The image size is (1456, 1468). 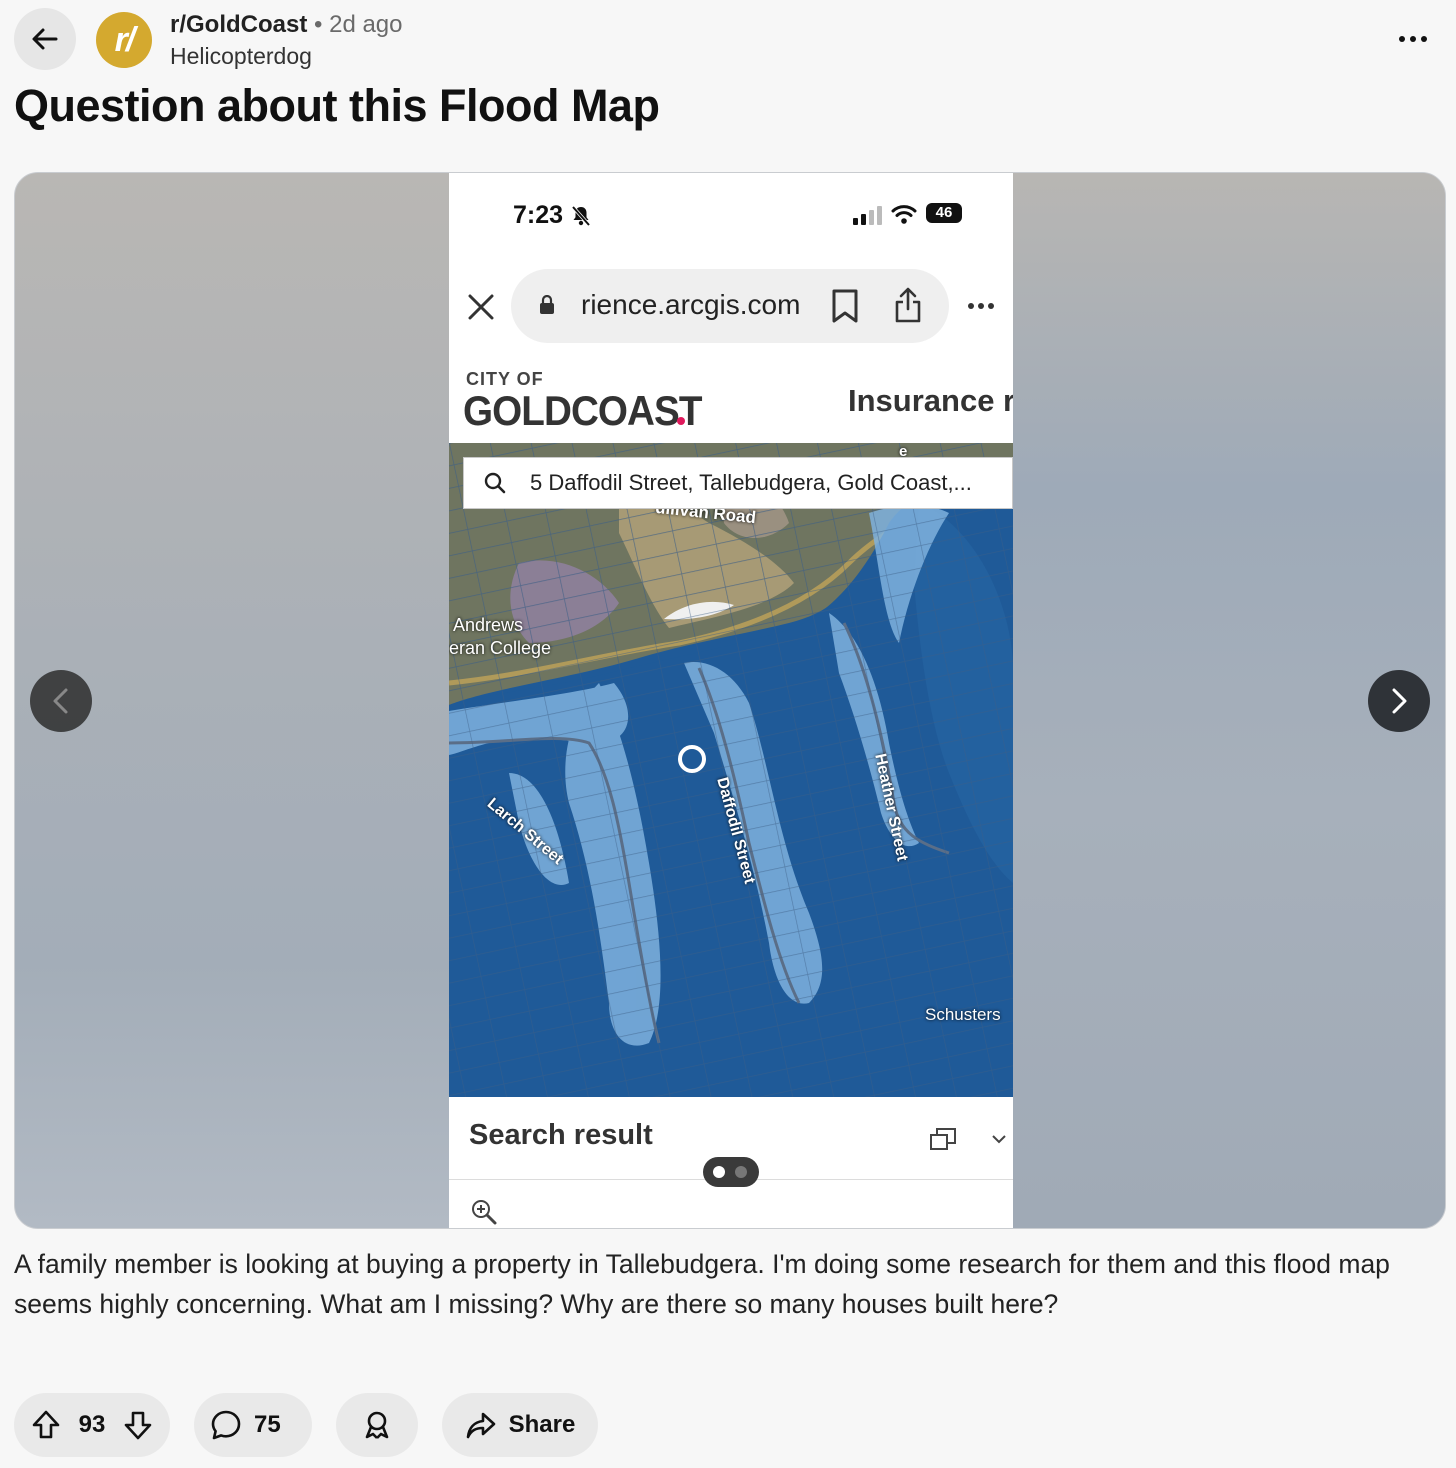 I want to click on brand-dot, so click(x=681, y=421).